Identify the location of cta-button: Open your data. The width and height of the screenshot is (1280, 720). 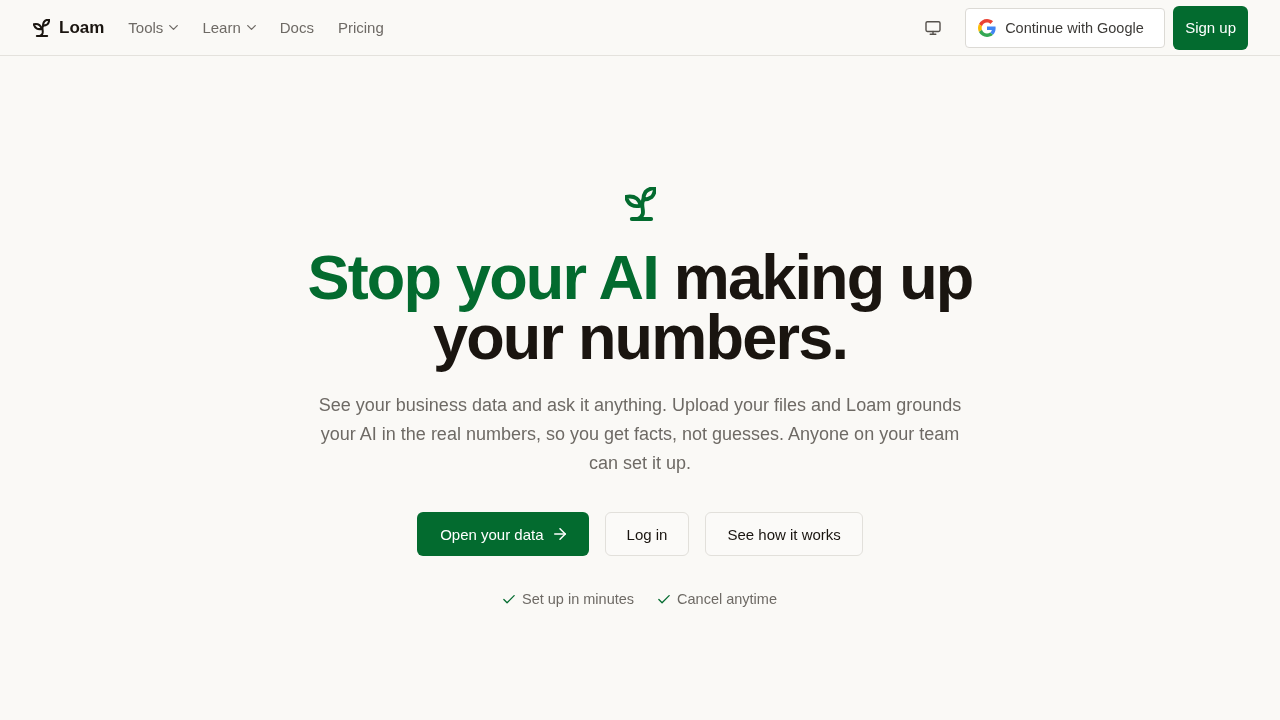
(503, 534).